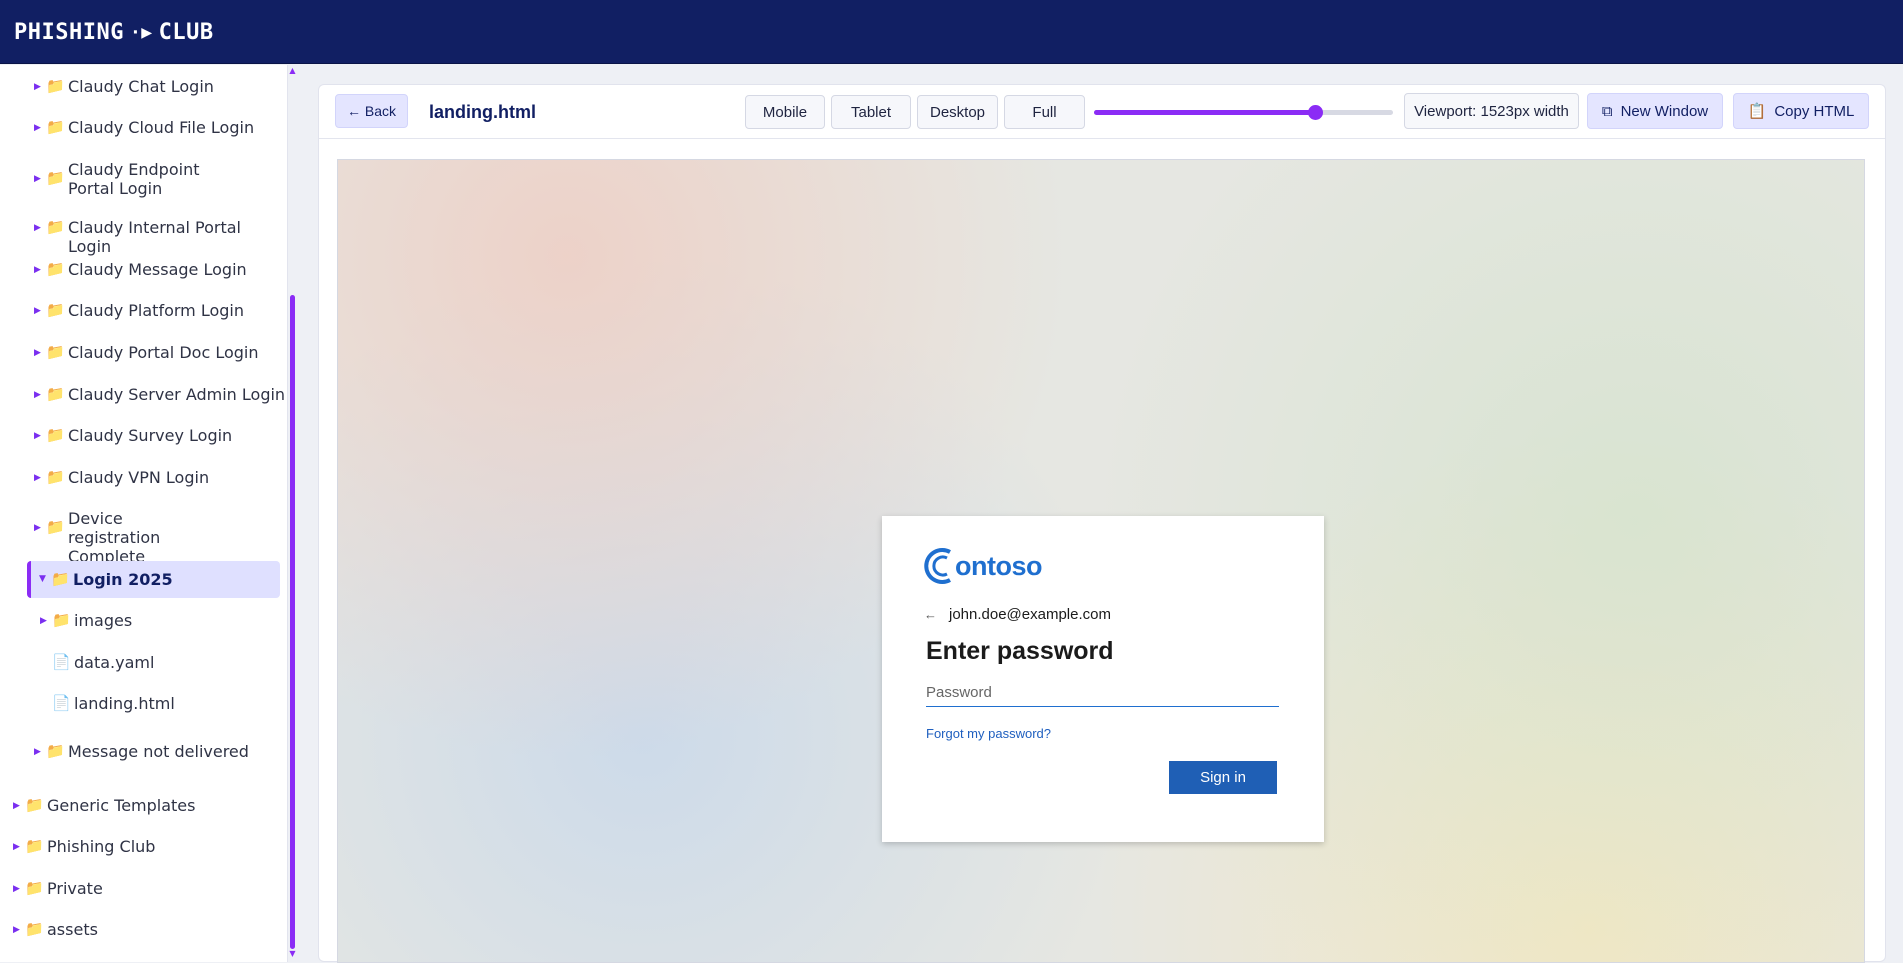 This screenshot has height=963, width=1903. I want to click on tree-item-data-yaml: 📄 data.yaml, so click(103, 662).